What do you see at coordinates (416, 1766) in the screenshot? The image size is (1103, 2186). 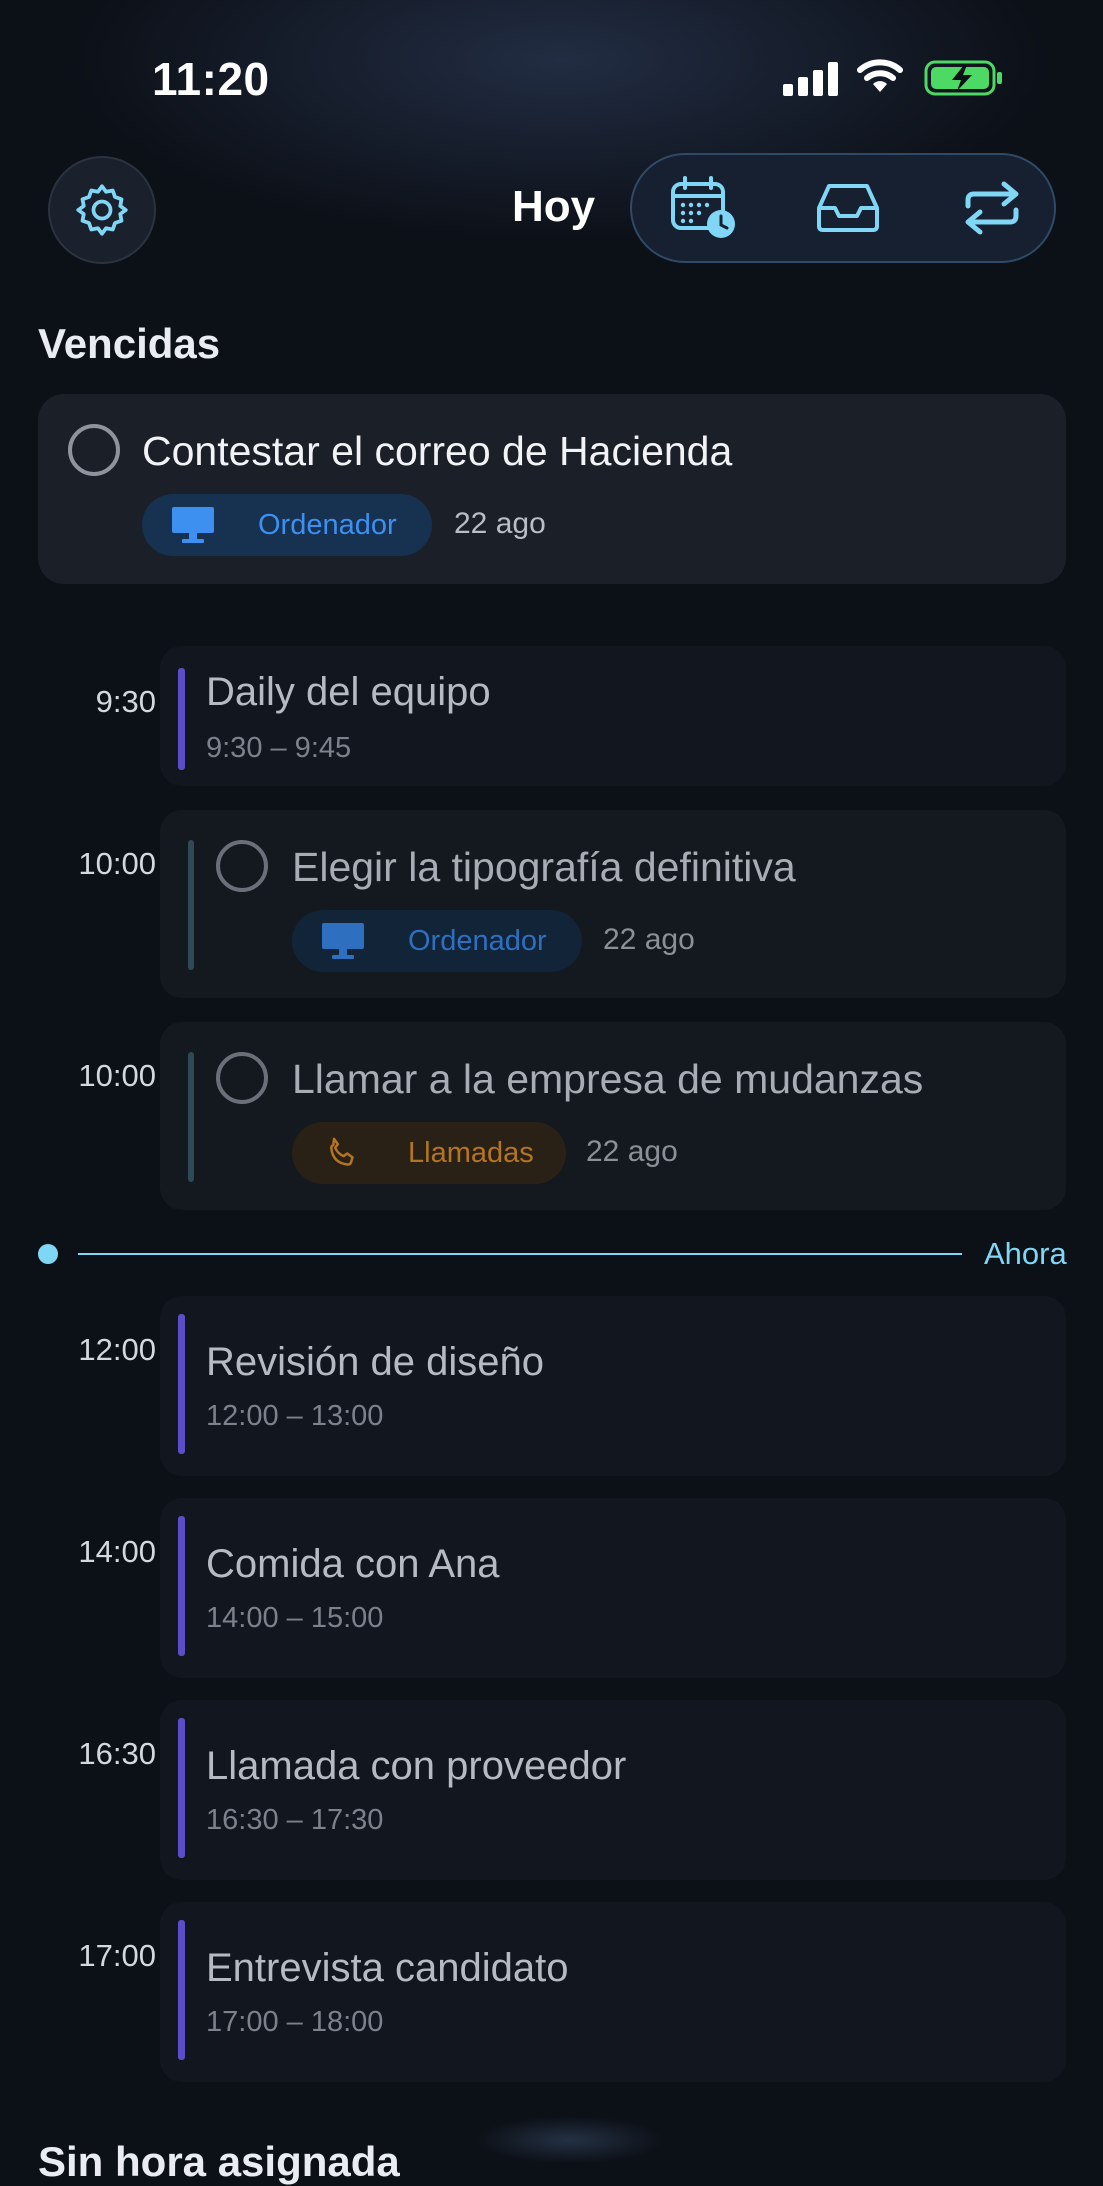 I see `event-title: Llamada con proveedor` at bounding box center [416, 1766].